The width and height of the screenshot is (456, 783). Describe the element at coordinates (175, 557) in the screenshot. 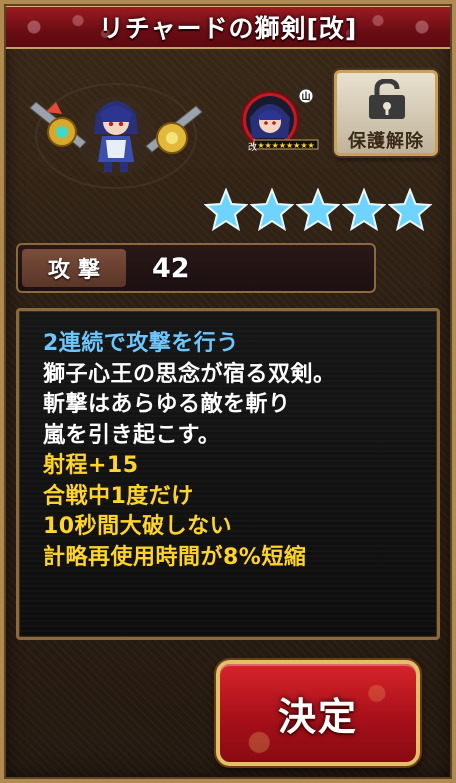

I see `description-line: 計略再使用時間が8%短縮` at that location.